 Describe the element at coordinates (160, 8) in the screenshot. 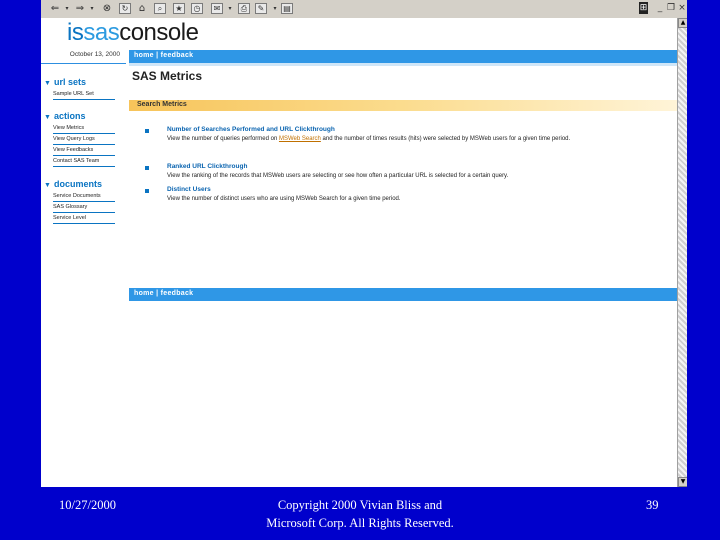

I see `search-icon: ⌕` at that location.